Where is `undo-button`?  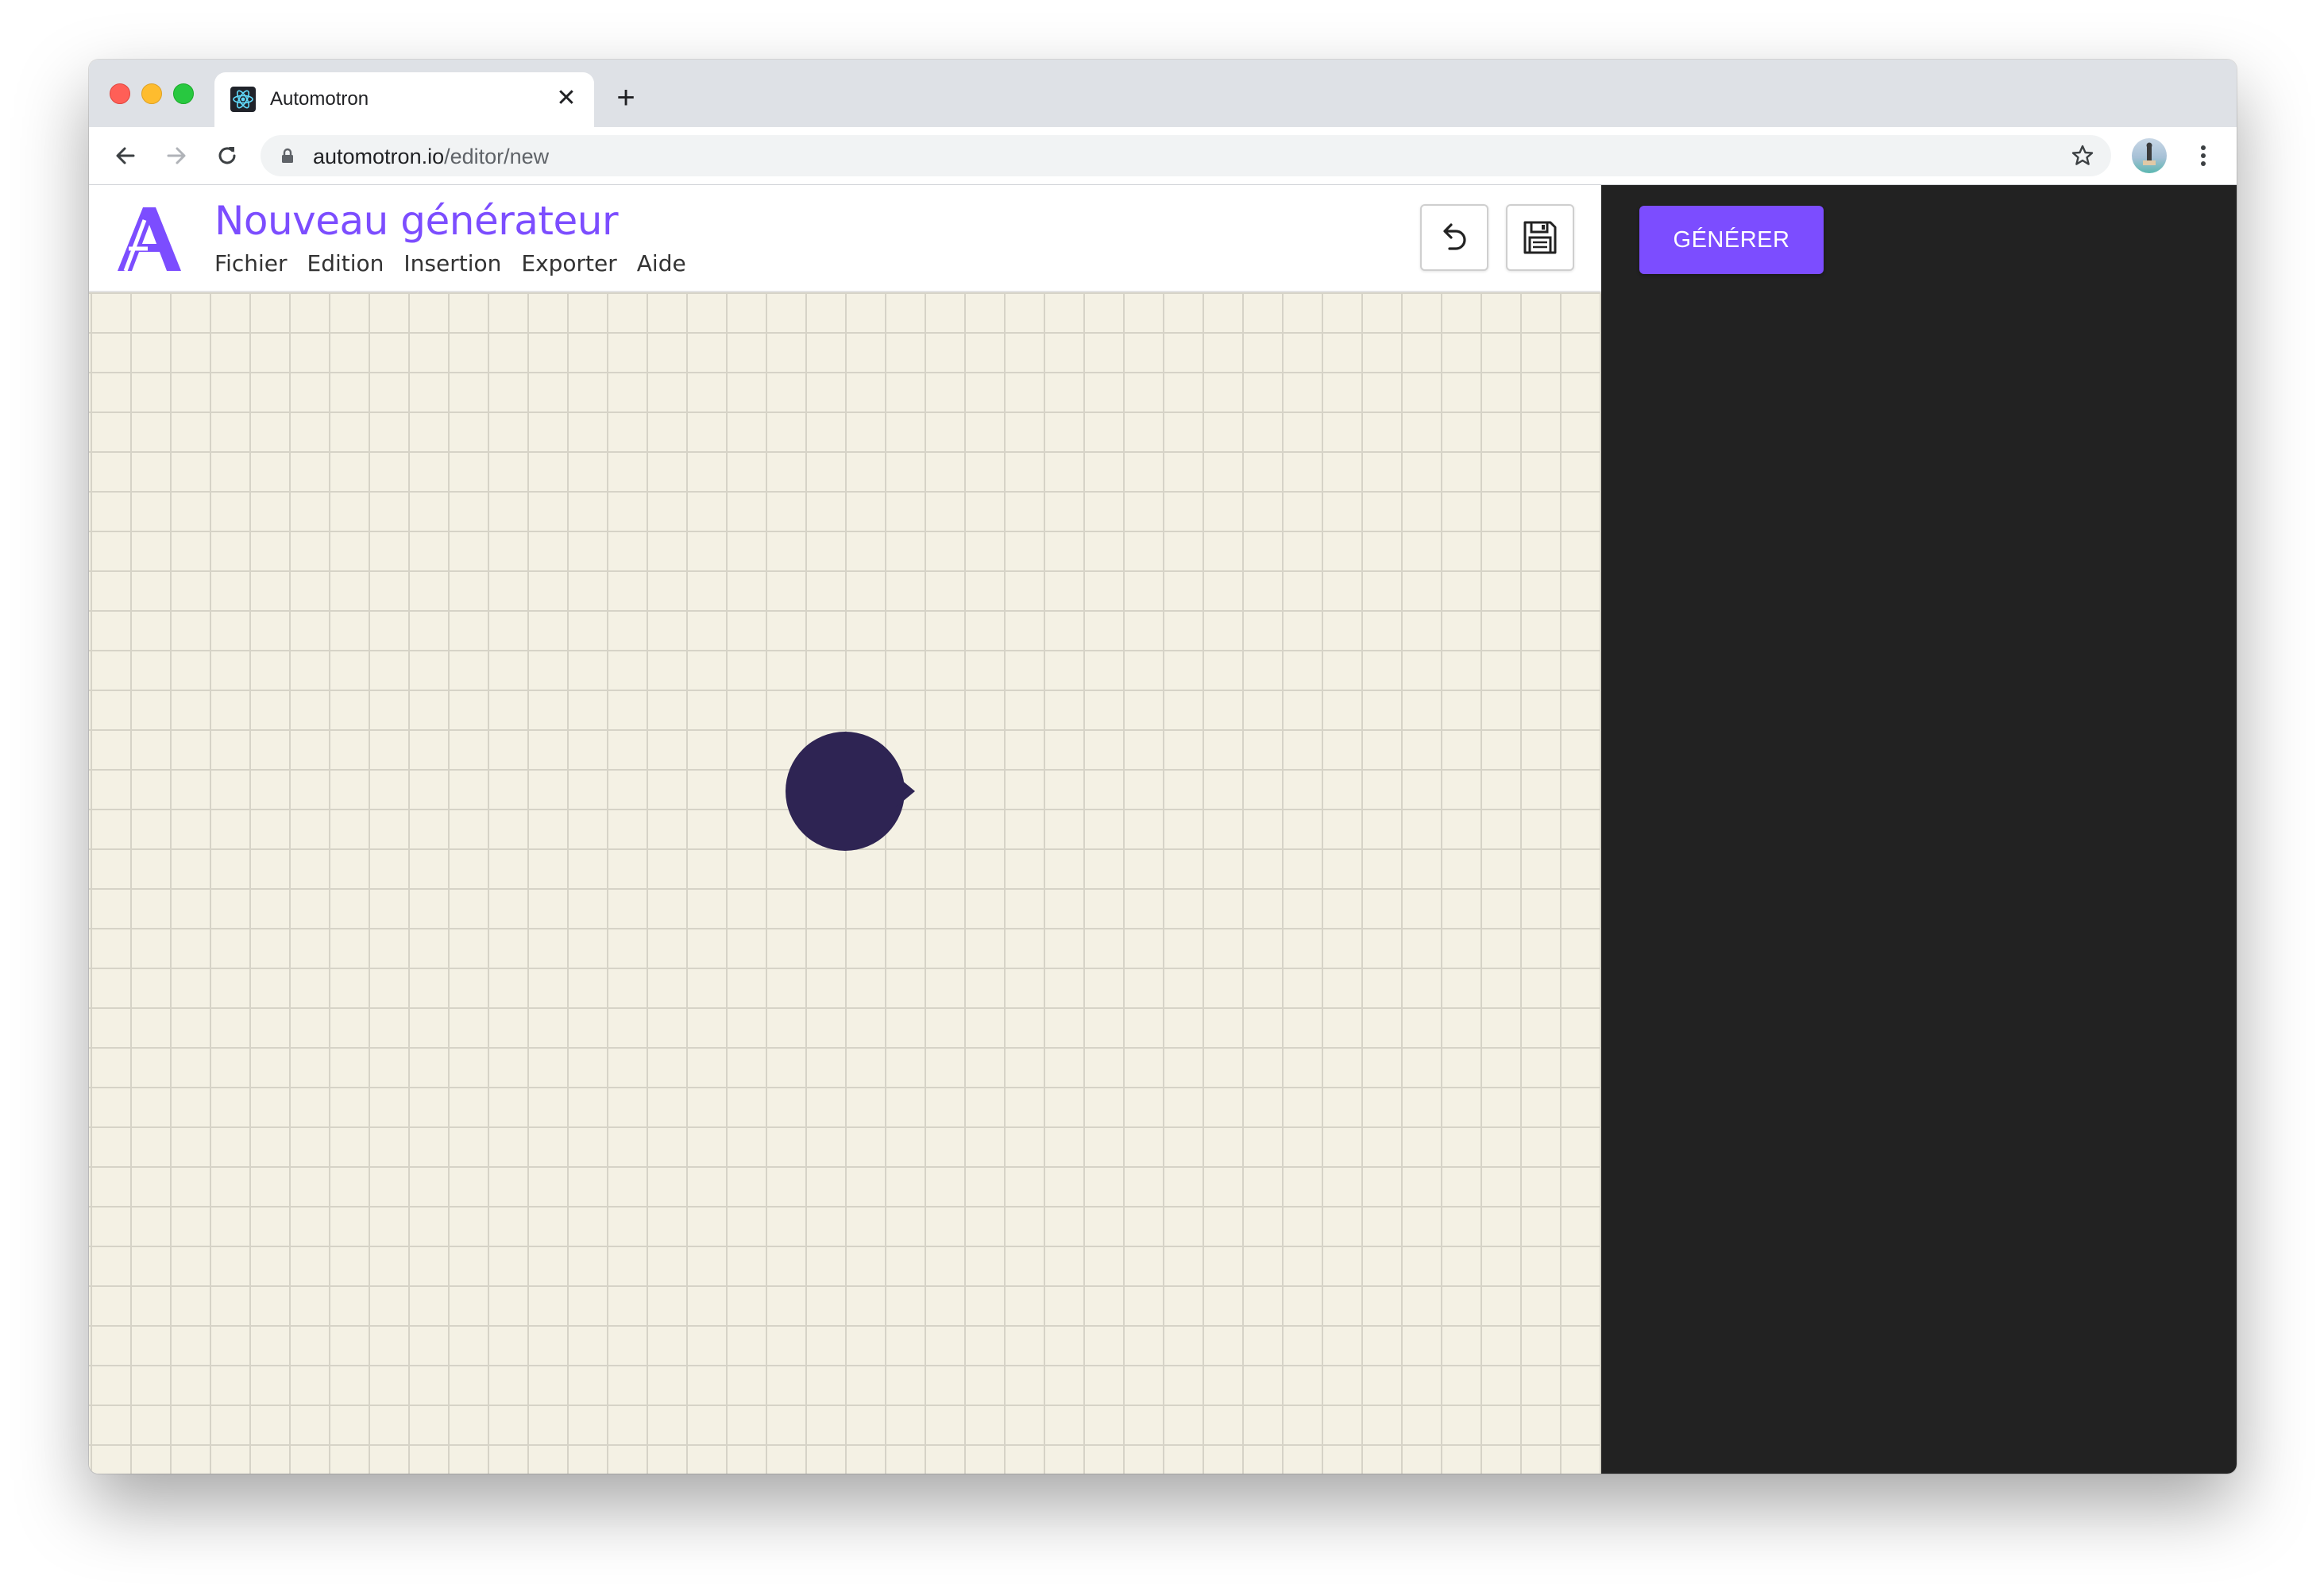
undo-button is located at coordinates (1454, 238).